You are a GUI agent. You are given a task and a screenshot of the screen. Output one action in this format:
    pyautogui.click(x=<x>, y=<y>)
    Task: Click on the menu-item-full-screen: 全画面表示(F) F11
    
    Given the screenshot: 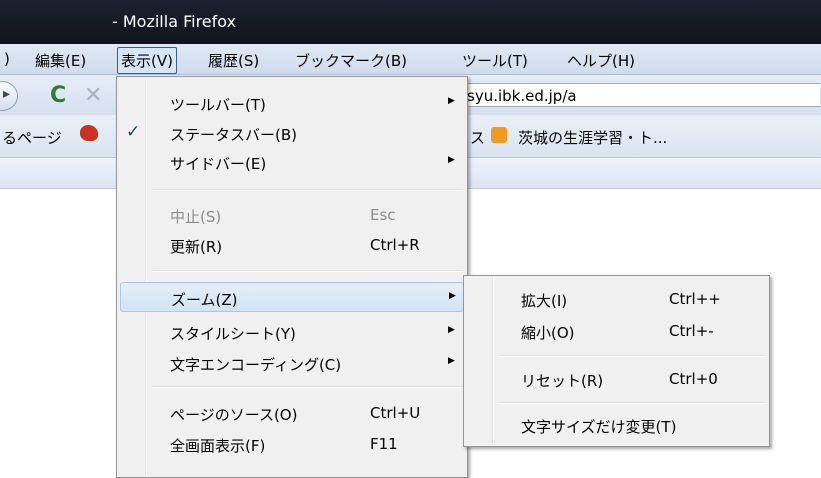 What is the action you would take?
    pyautogui.click(x=292, y=444)
    